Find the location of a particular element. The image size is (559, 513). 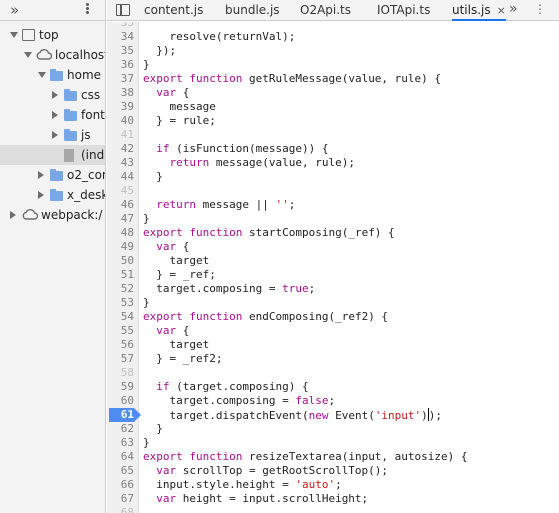

line-number: 58 is located at coordinates (120, 373).